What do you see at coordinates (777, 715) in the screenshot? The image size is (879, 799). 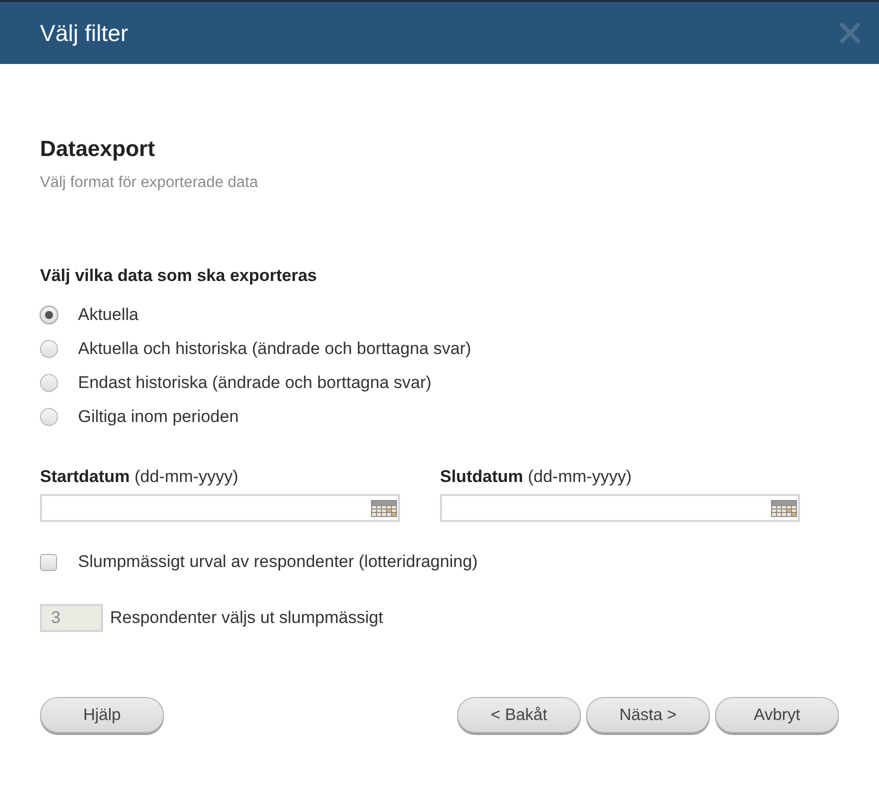 I see `dialog-button: Avbryt` at bounding box center [777, 715].